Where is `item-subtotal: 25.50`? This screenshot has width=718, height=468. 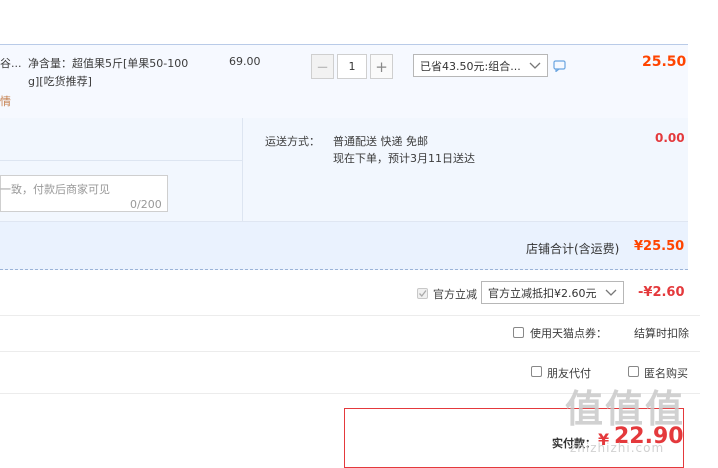
item-subtotal: 25.50 is located at coordinates (664, 62).